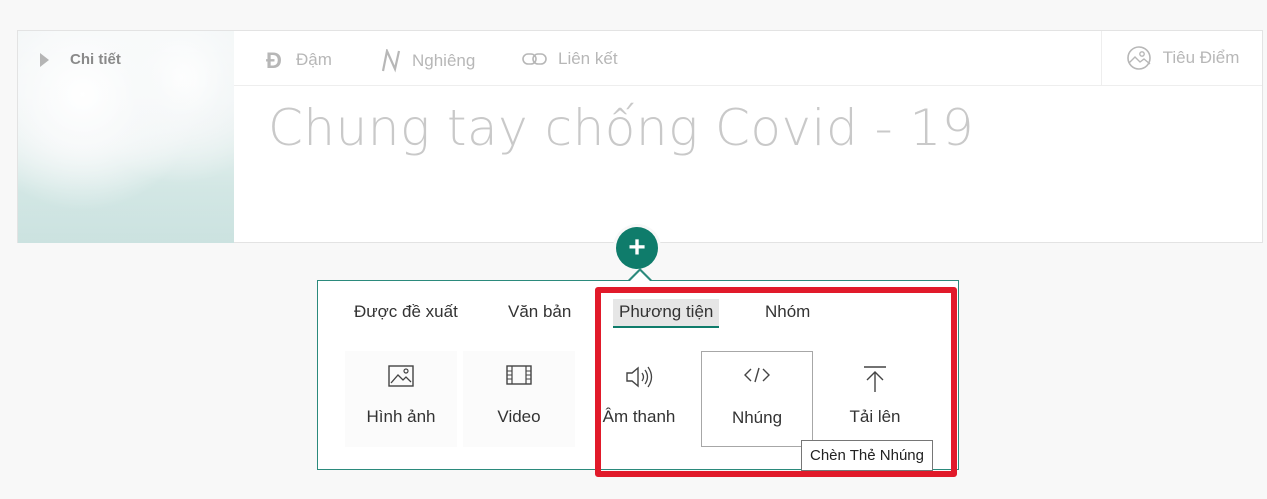 The image size is (1267, 499). I want to click on italic-icon, so click(391, 61).